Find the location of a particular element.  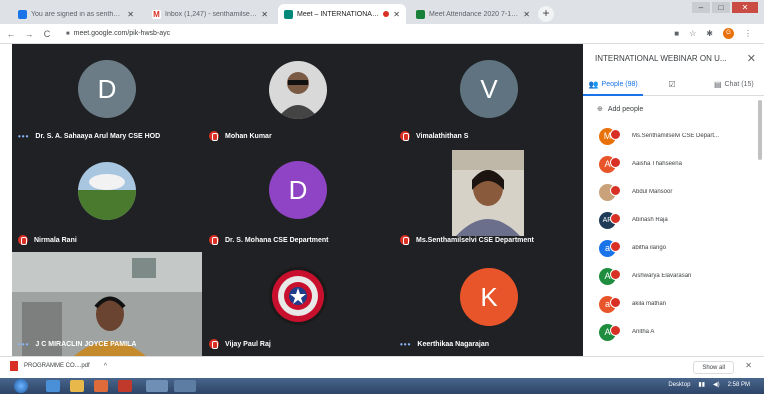

browser-tab-active: Meet – INTERNATIONAL W... ✕ is located at coordinates (342, 14).